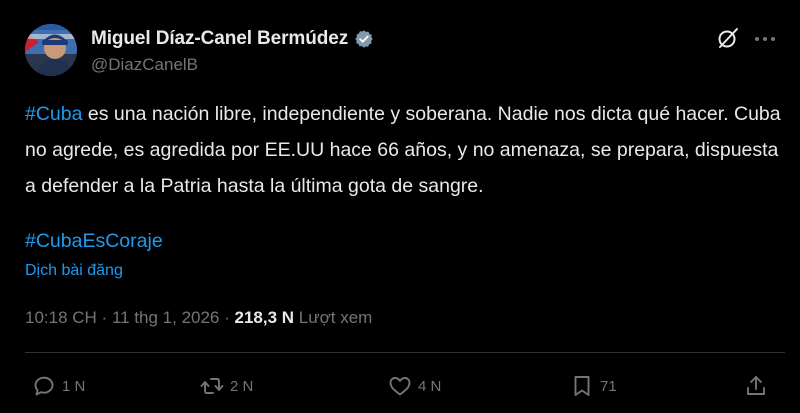  I want to click on verified-badge-icon, so click(364, 39).